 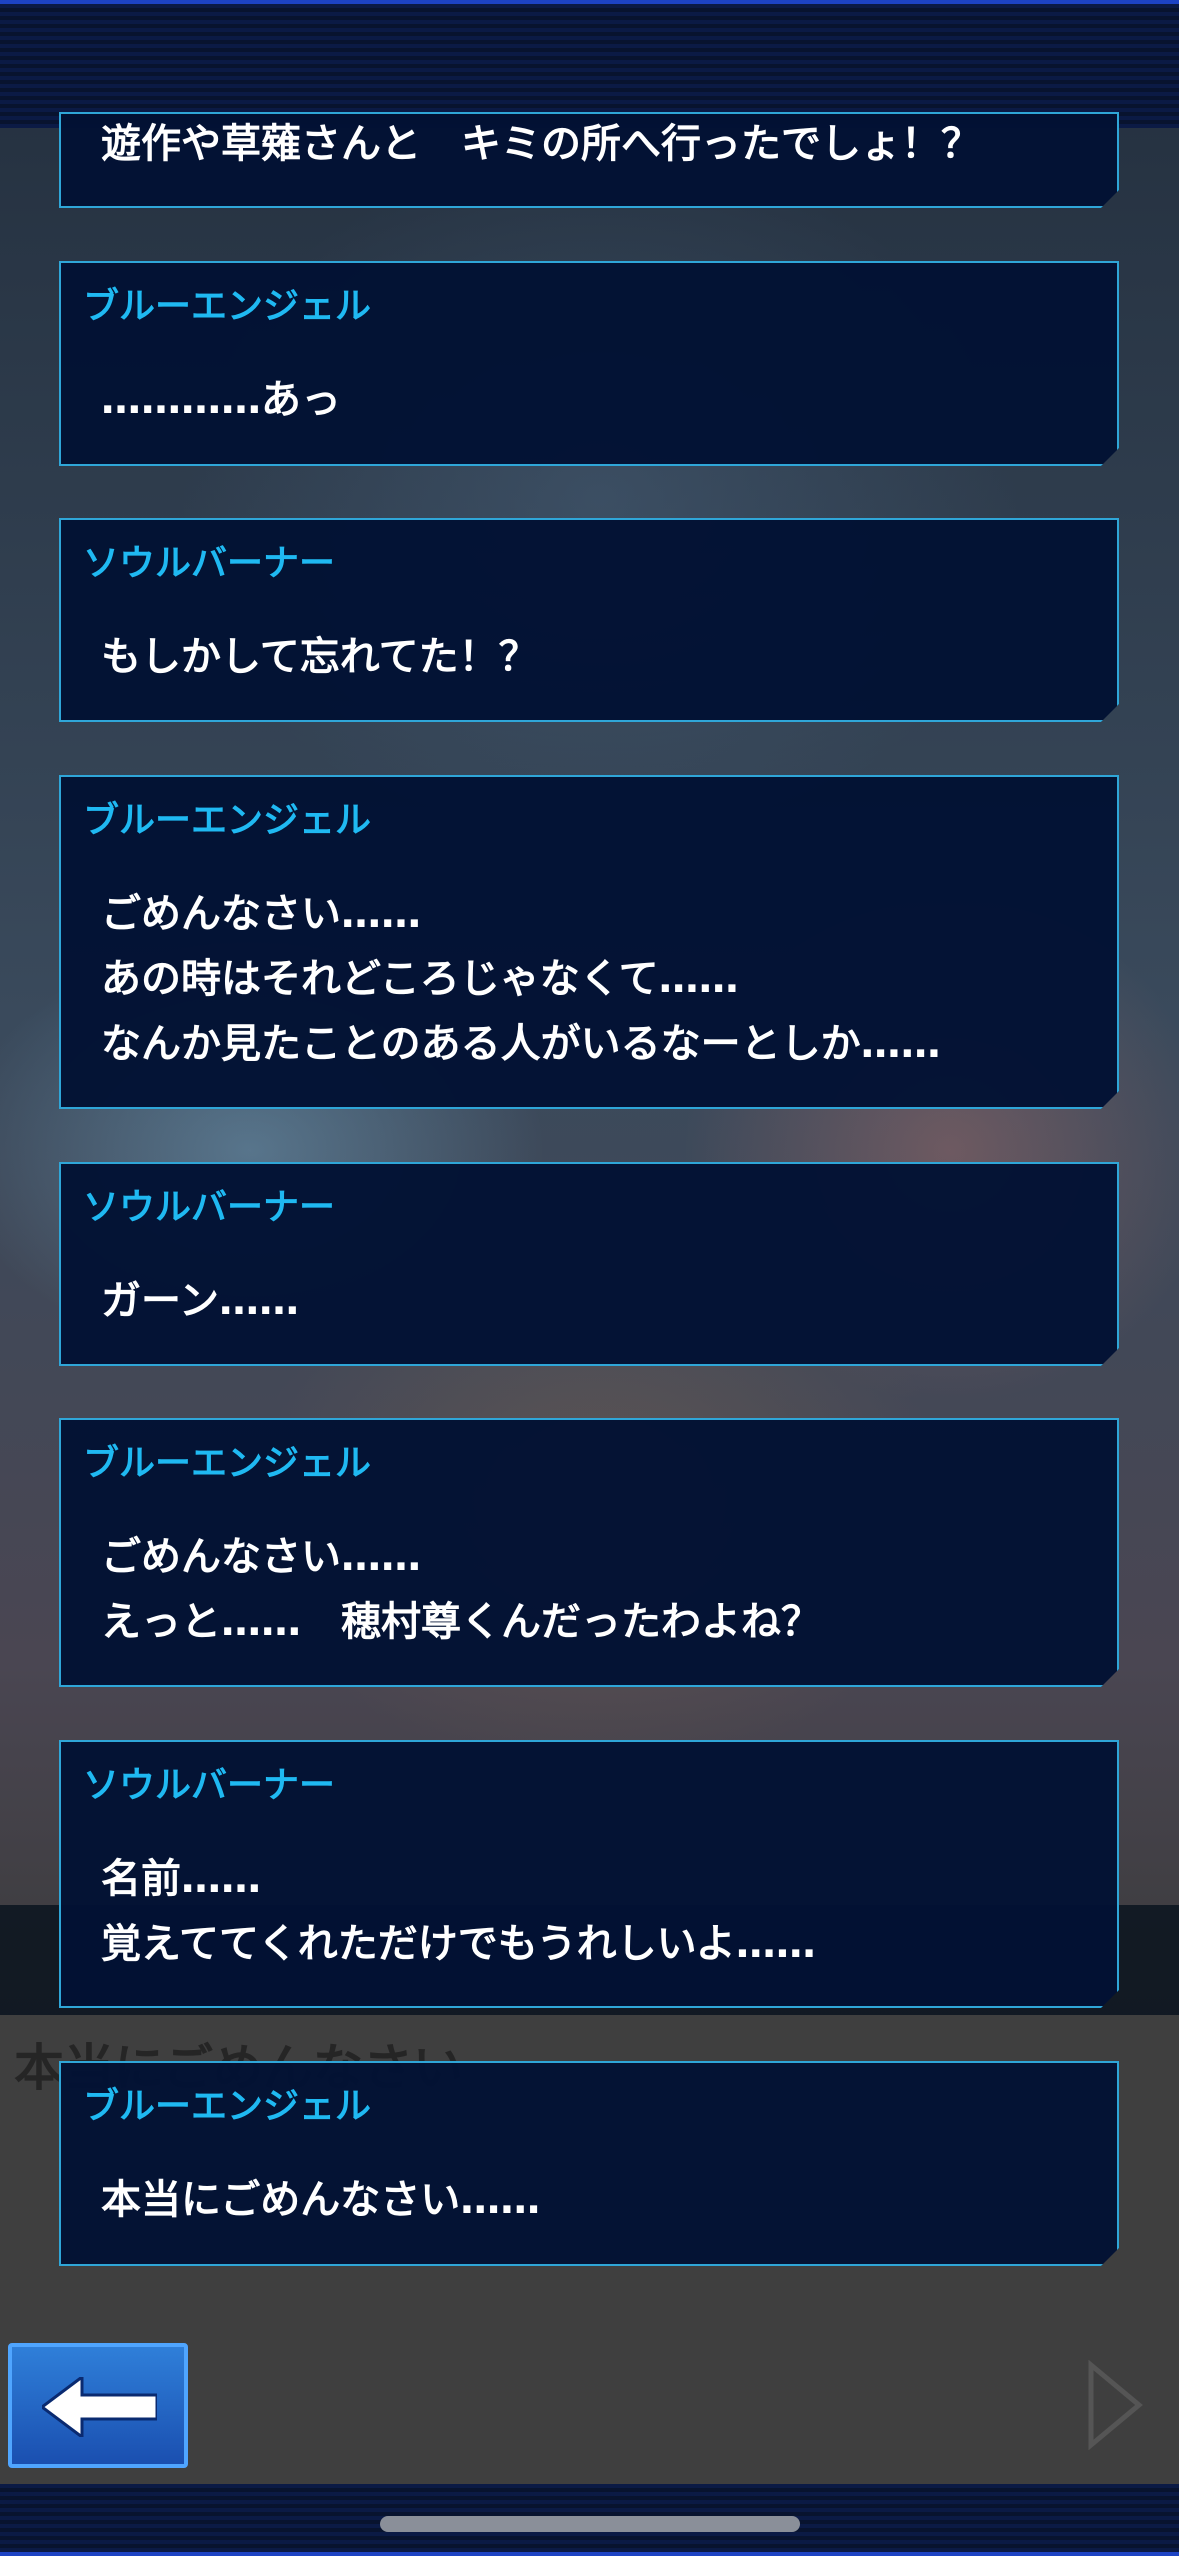 What do you see at coordinates (599, 657) in the screenshot?
I see `log-entry-text: もしかして忘れてた！？` at bounding box center [599, 657].